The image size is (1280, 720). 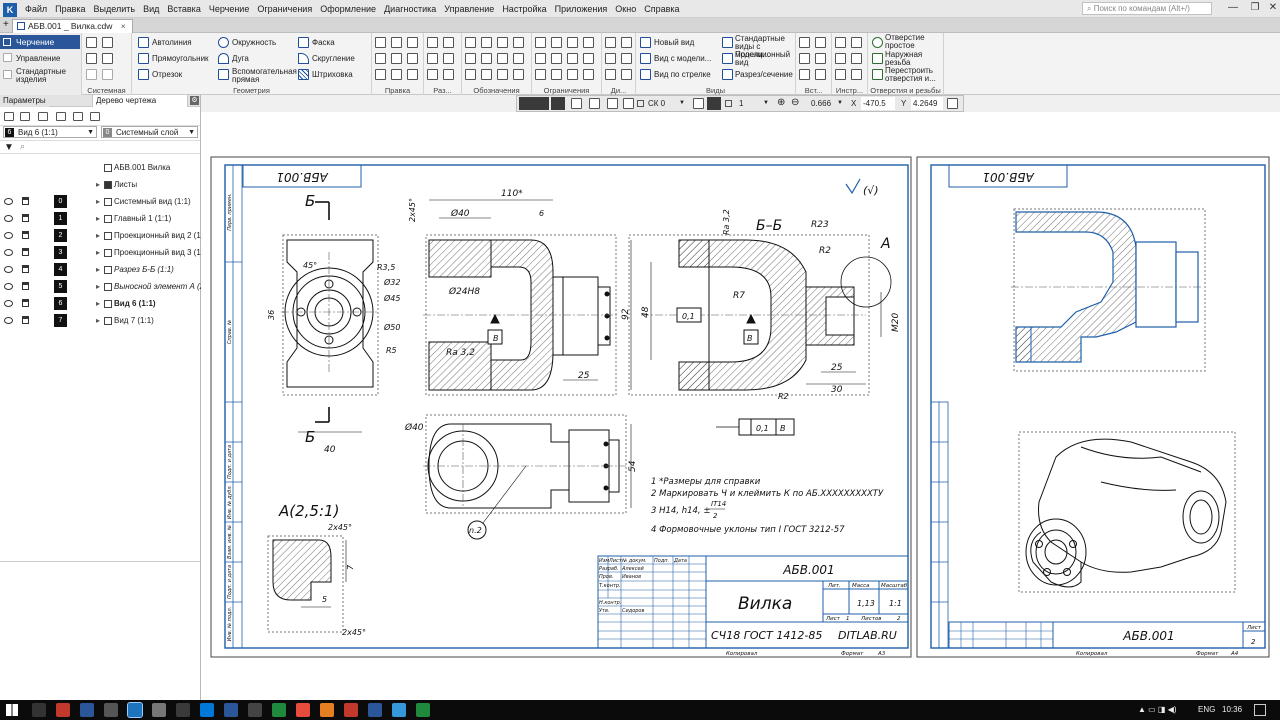 I want to click on menu-item: Окно, so click(x=625, y=9).